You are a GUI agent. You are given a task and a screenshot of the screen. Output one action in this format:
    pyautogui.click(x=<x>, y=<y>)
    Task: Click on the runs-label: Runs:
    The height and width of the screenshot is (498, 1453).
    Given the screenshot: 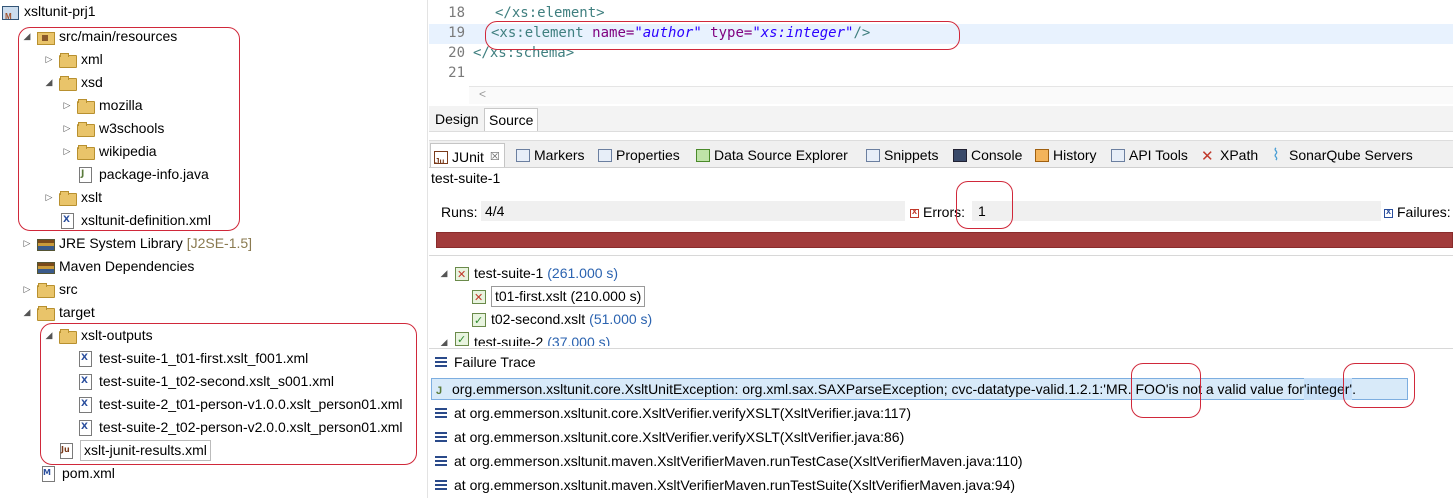 What is the action you would take?
    pyautogui.click(x=459, y=212)
    